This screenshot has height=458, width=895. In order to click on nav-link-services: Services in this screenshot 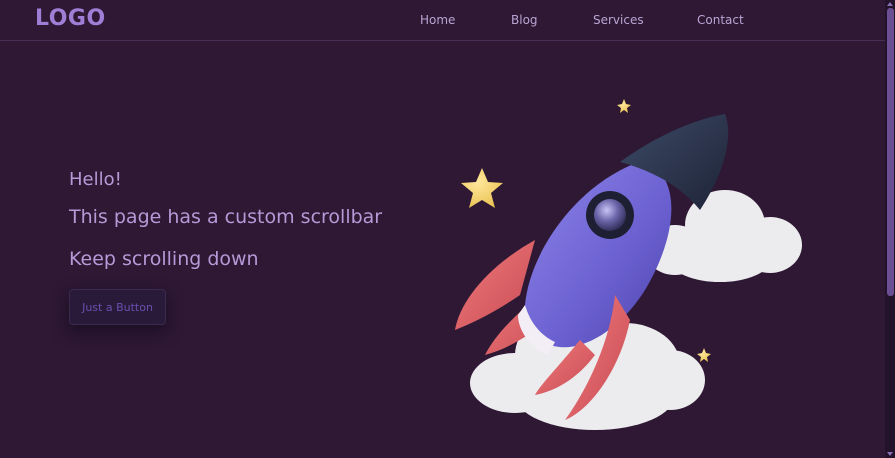, I will do `click(618, 20)`.